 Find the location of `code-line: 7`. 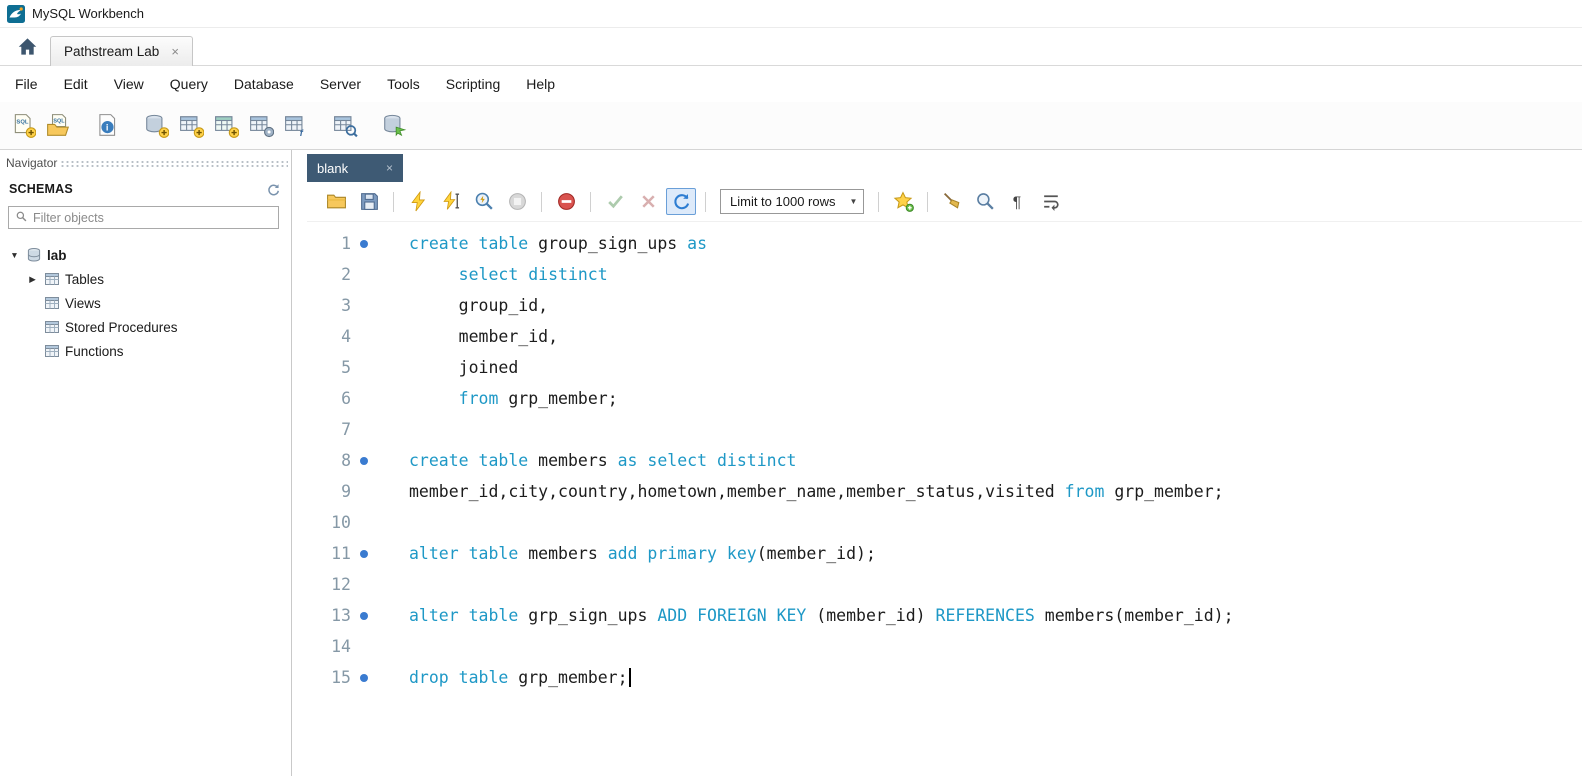

code-line: 7 is located at coordinates (944, 429).